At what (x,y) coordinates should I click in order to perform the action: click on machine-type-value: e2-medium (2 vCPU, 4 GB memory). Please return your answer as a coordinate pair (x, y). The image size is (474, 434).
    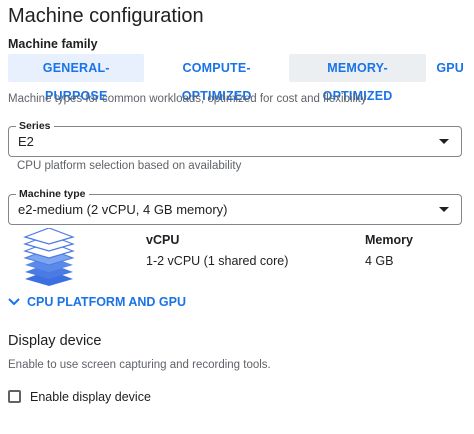
    Looking at the image, I should click on (123, 209).